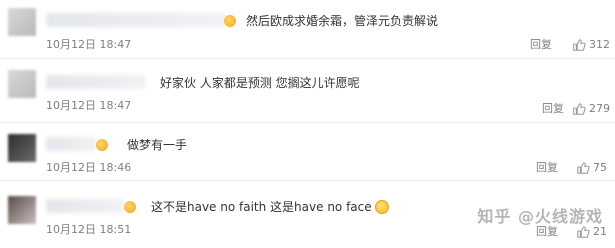 The width and height of the screenshot is (615, 248). I want to click on smile-emoji-icon, so click(381, 207).